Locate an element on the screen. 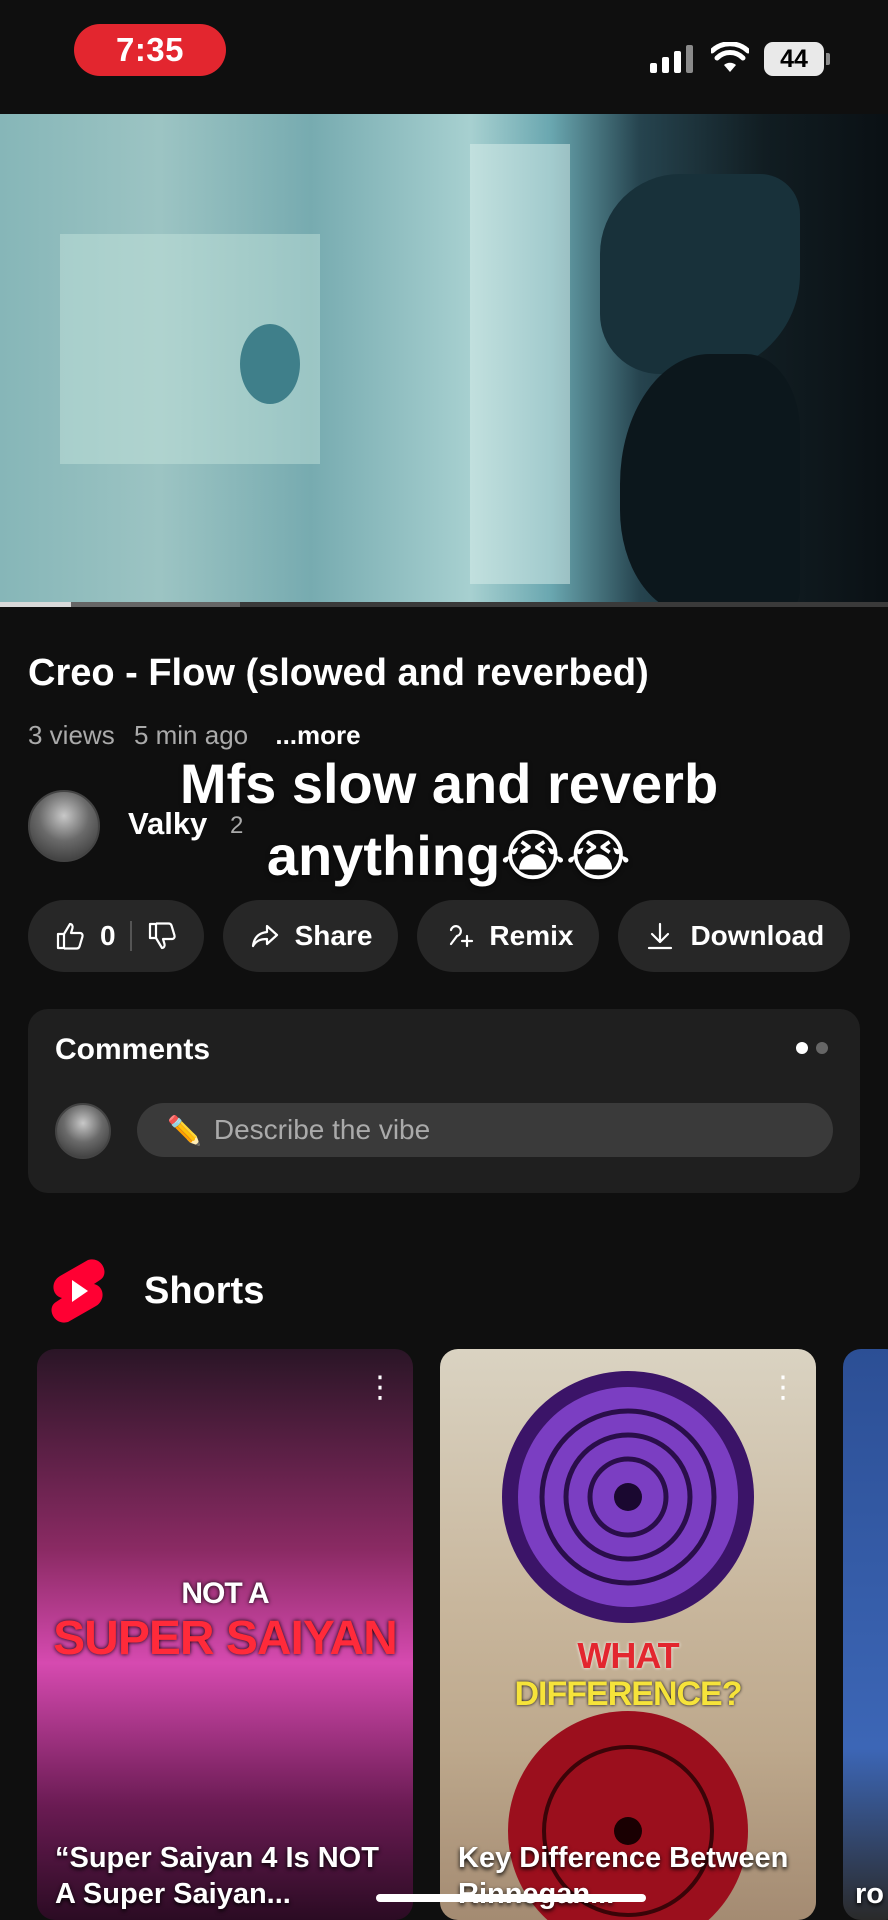 The image size is (888, 1920). thumbnail-text: NOT A is located at coordinates (225, 1593).